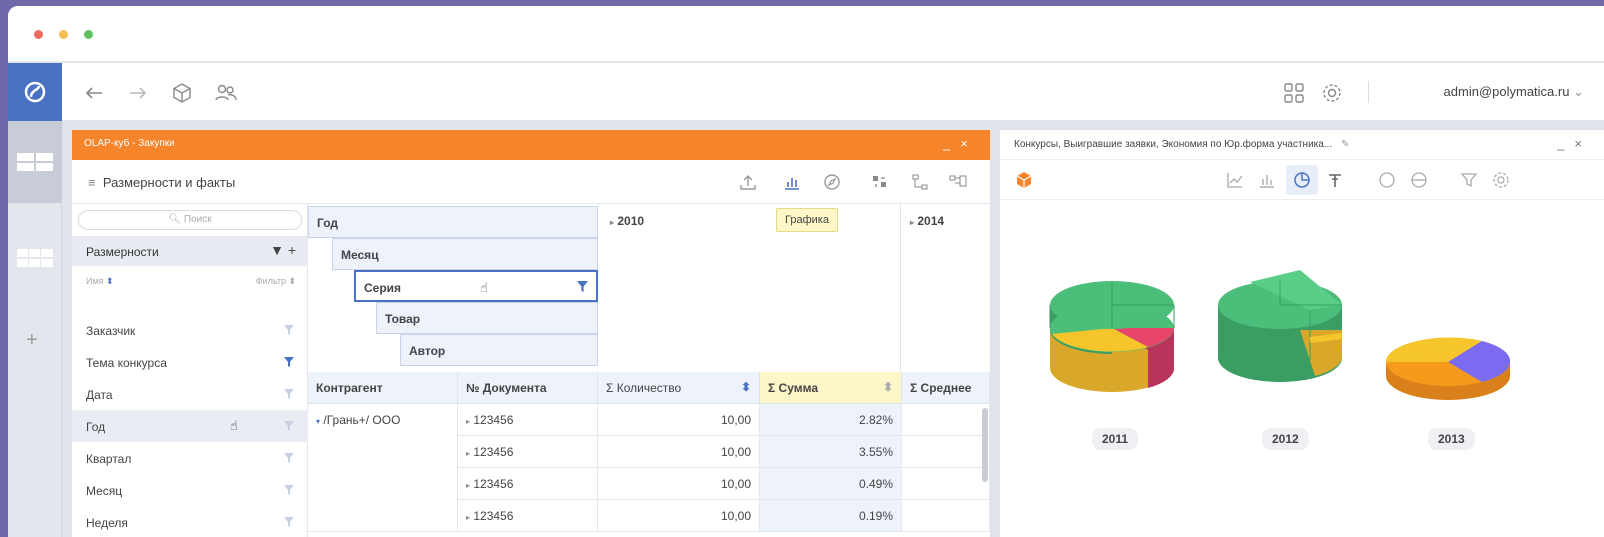 The height and width of the screenshot is (537, 1604). I want to click on pie-2013, so click(1448, 368).